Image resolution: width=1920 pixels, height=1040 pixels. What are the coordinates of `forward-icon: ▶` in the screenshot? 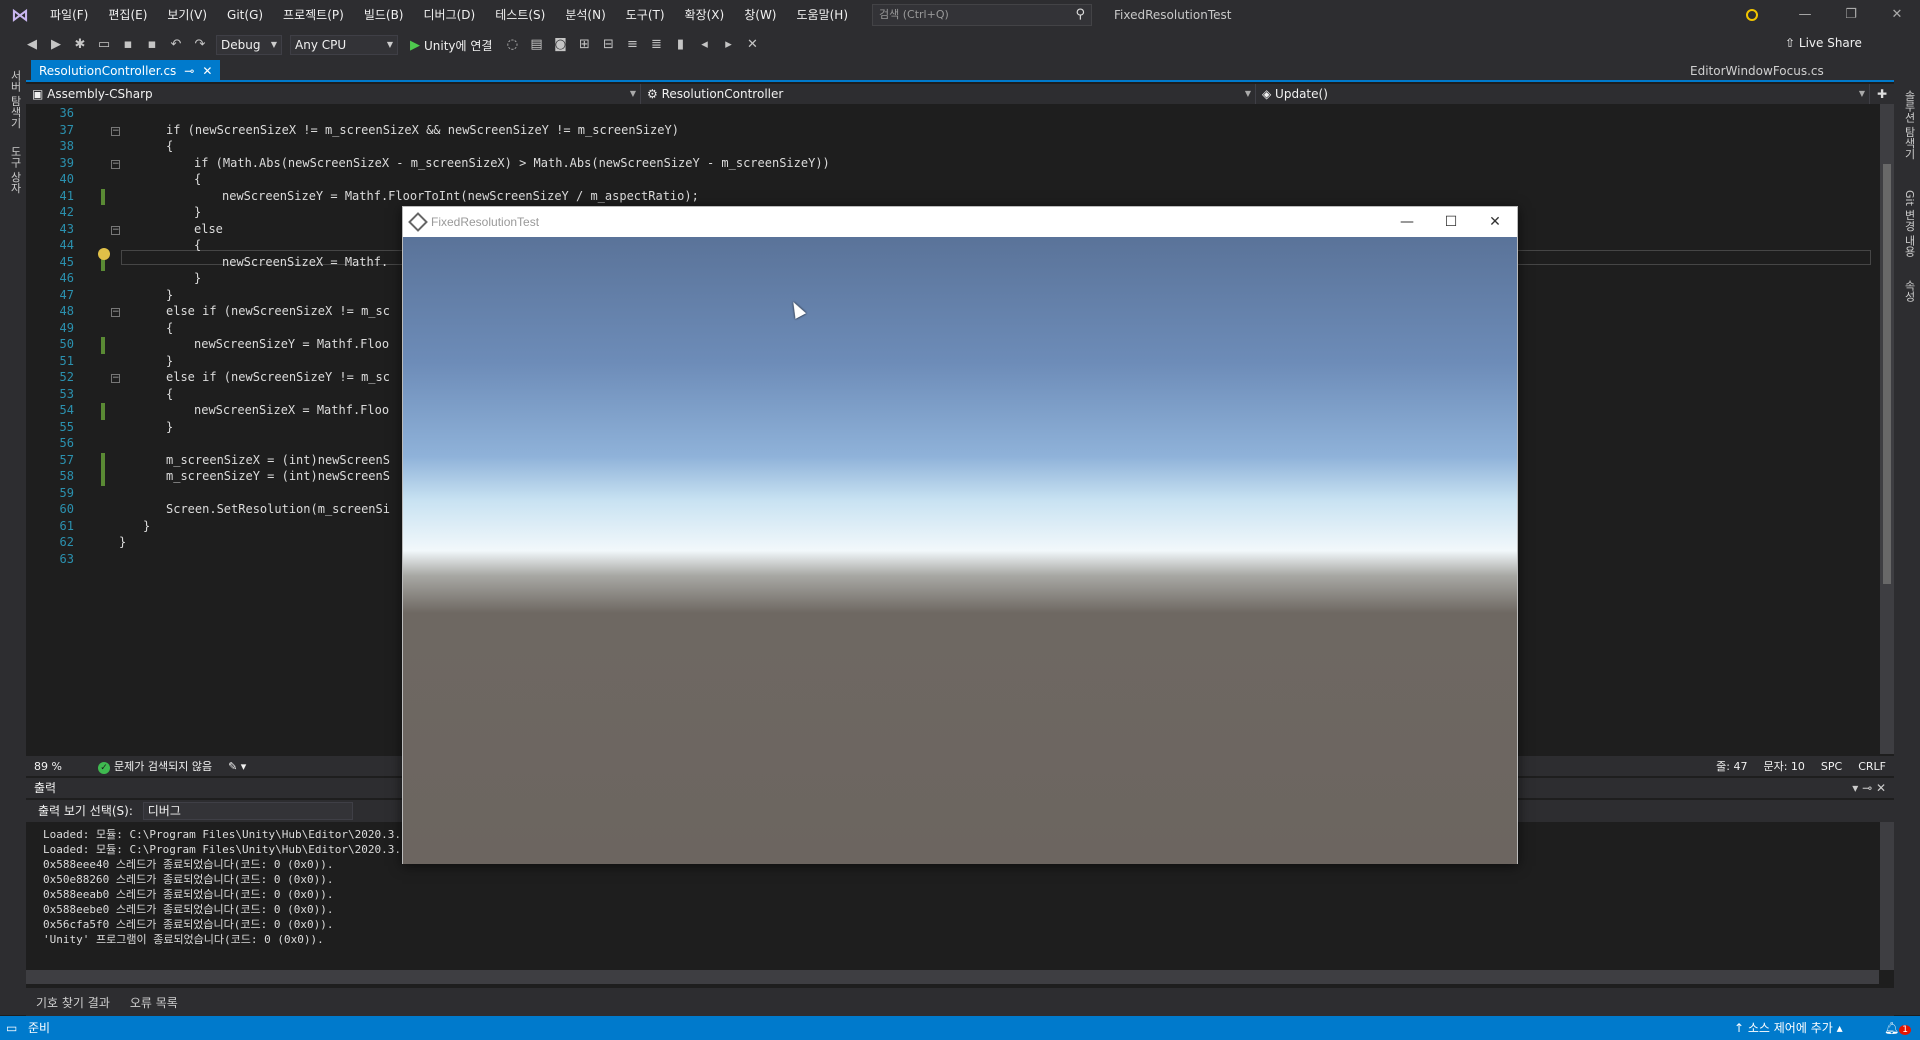 It's located at (56, 45).